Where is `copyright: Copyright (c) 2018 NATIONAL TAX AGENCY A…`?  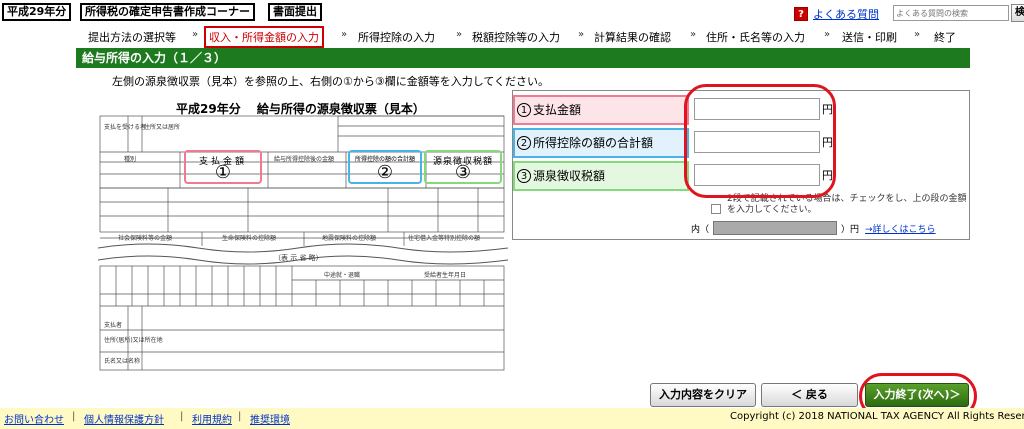 copyright: Copyright (c) 2018 NATIONAL TAX AGENCY A… is located at coordinates (877, 416).